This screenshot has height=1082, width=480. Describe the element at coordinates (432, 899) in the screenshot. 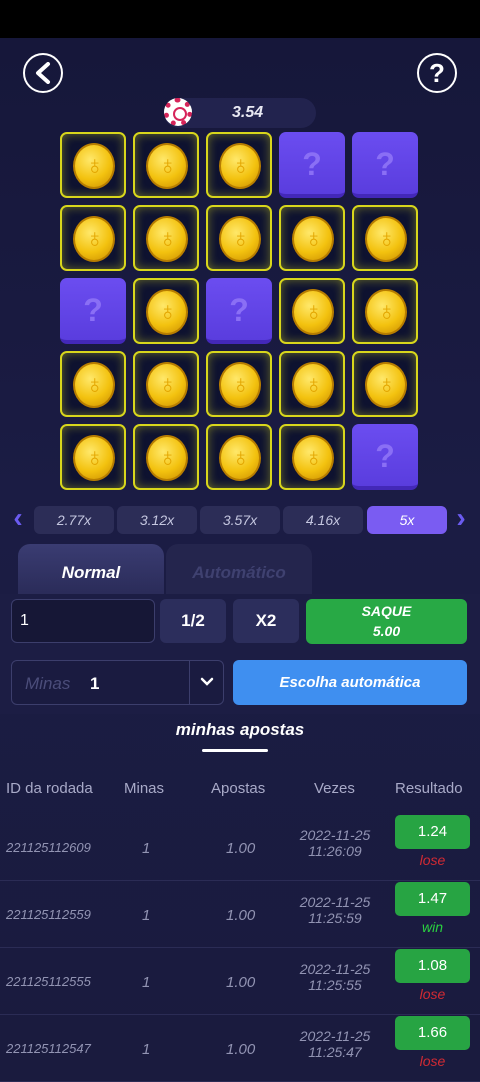

I see `row-multiplier-badge: 1.47` at that location.